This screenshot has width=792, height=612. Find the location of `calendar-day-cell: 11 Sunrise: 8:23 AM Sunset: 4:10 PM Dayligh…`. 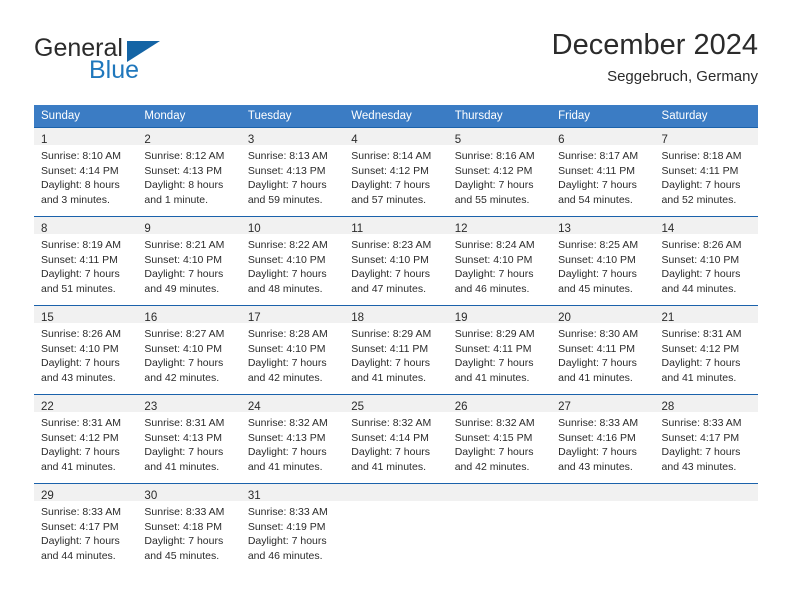

calendar-day-cell: 11 Sunrise: 8:23 AM Sunset: 4:10 PM Dayligh… is located at coordinates (396, 261).